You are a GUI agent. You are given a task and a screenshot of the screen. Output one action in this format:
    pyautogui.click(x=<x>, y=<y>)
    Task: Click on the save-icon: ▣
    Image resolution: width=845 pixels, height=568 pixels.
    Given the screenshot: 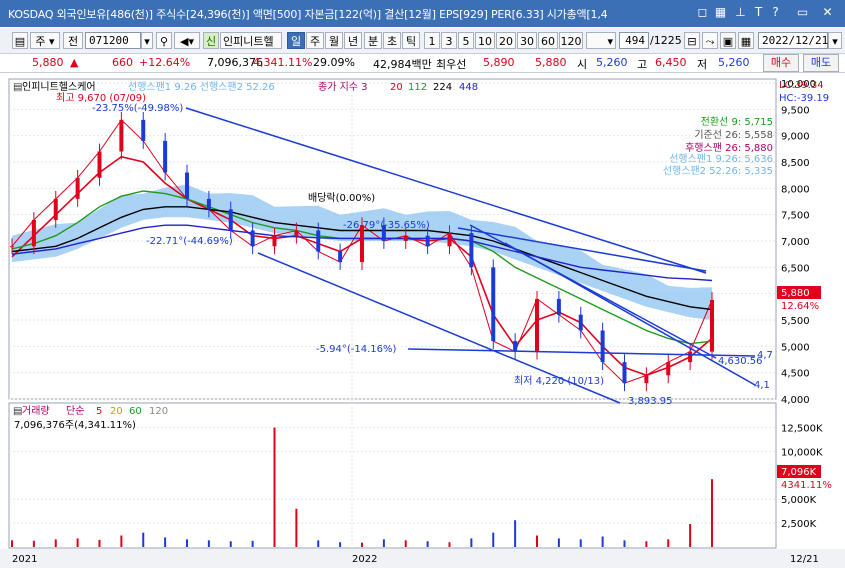 What is the action you would take?
    pyautogui.click(x=728, y=40)
    